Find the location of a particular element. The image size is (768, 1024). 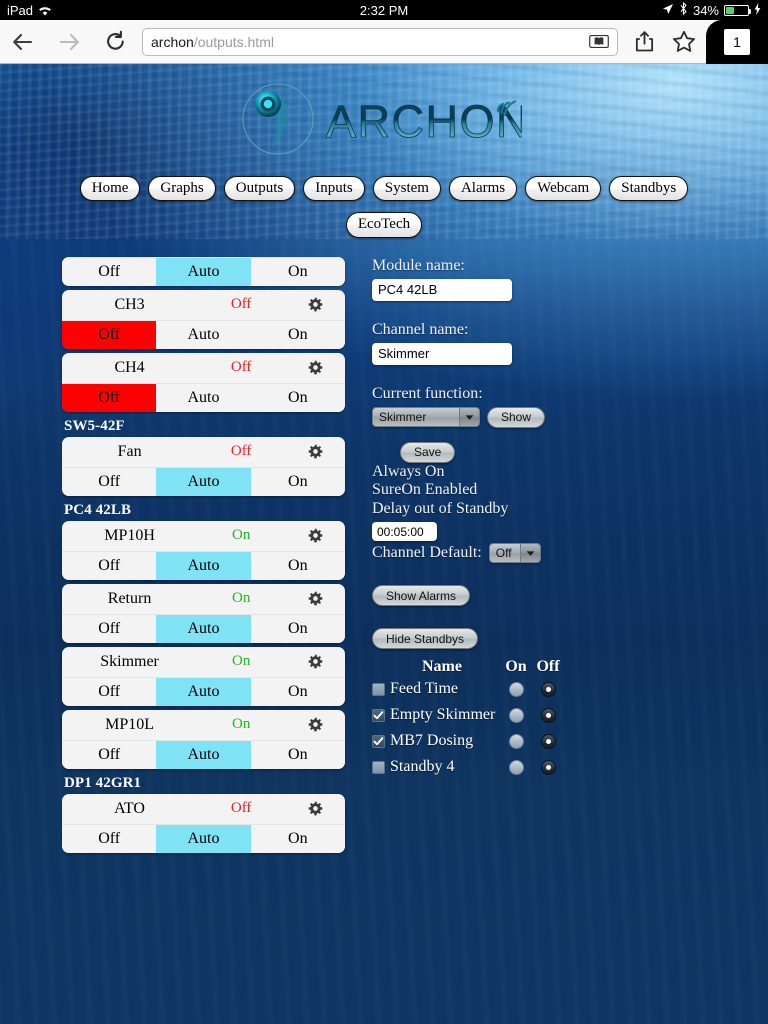

lightning-bolt-icon is located at coordinates (757, 10).